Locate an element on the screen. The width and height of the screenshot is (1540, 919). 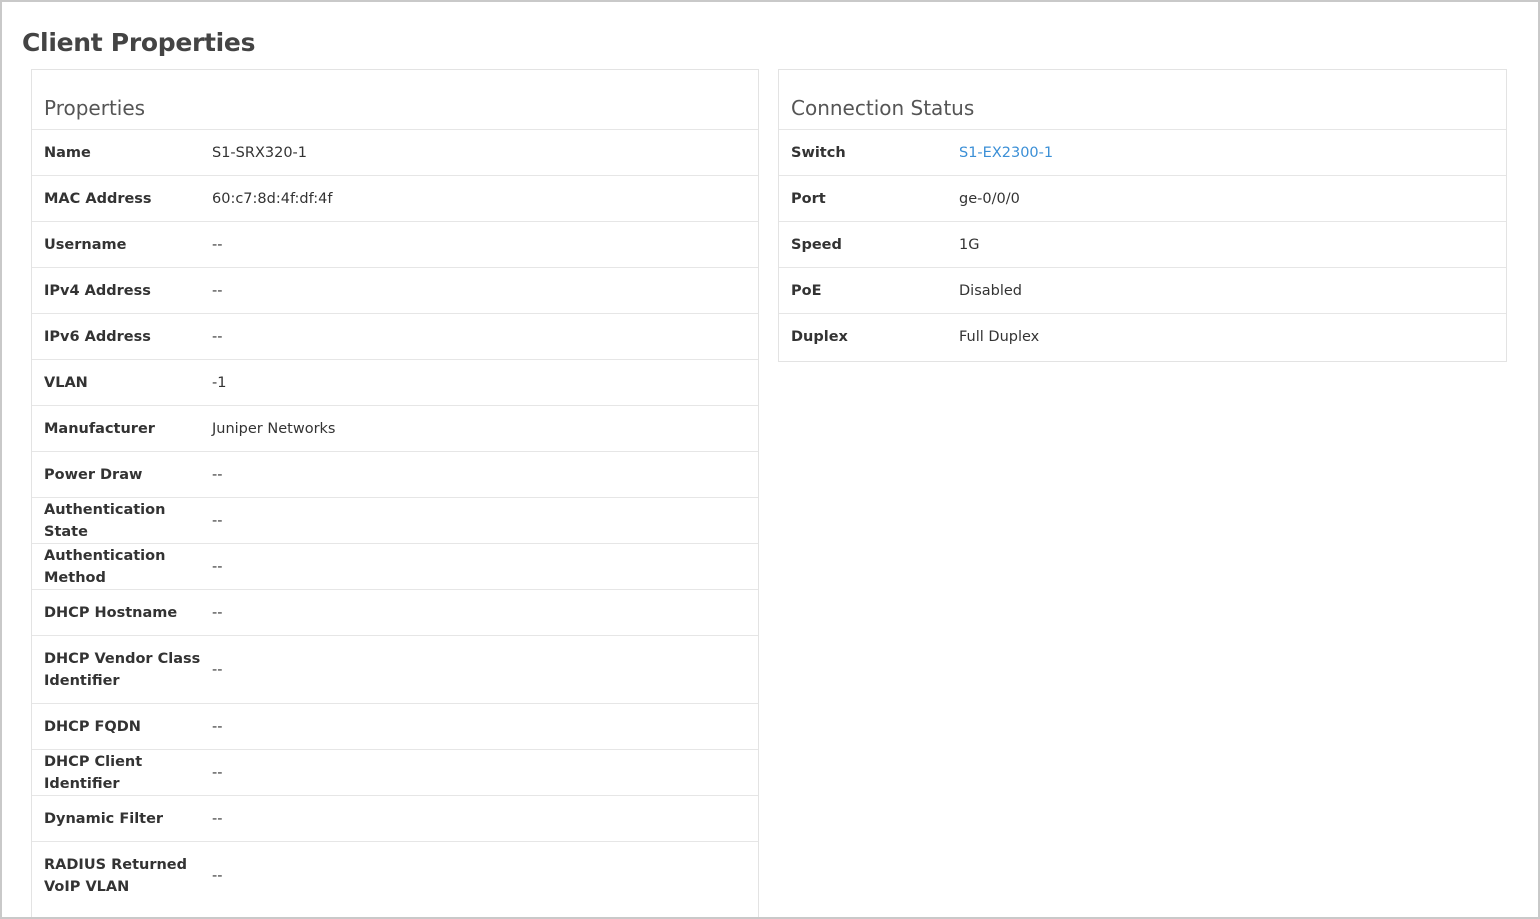
property-label: Authentication Method is located at coordinates (105, 566).